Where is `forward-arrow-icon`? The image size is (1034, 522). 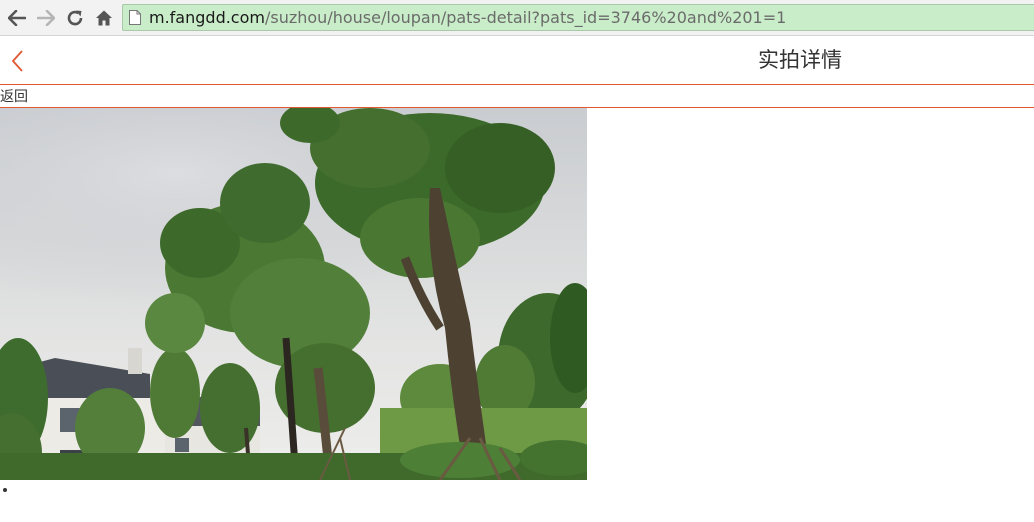 forward-arrow-icon is located at coordinates (46, 18).